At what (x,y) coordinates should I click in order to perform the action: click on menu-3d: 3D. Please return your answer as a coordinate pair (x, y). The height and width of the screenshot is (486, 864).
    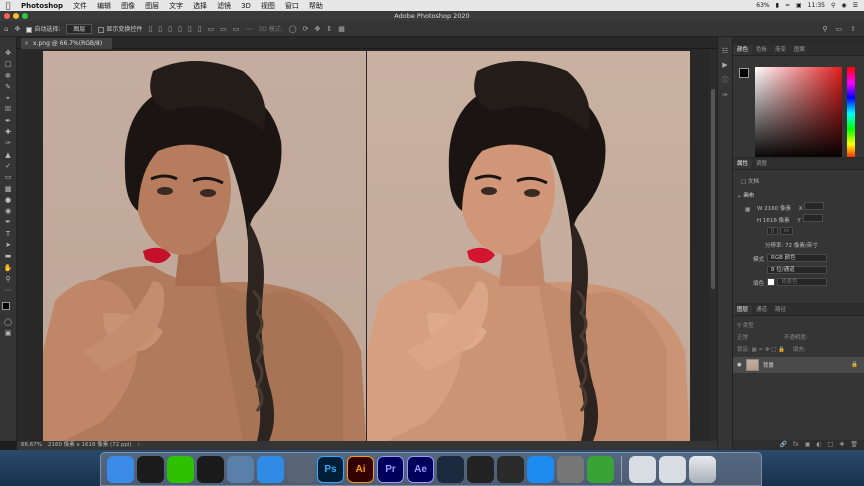
    Looking at the image, I should click on (246, 6).